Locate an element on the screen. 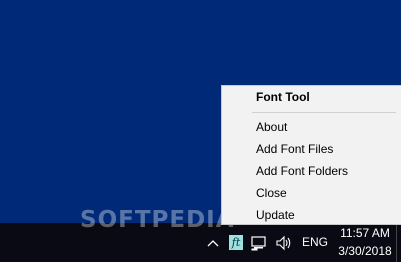  menu-item-label: Add Font Folders is located at coordinates (302, 171).